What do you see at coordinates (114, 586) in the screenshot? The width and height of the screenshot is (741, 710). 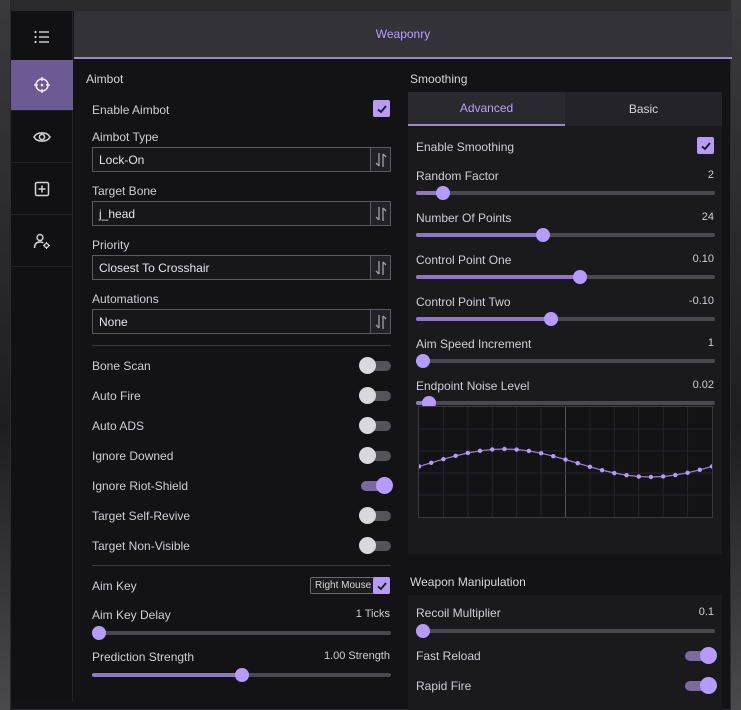 I see `aim-key-label: Aim Key` at bounding box center [114, 586].